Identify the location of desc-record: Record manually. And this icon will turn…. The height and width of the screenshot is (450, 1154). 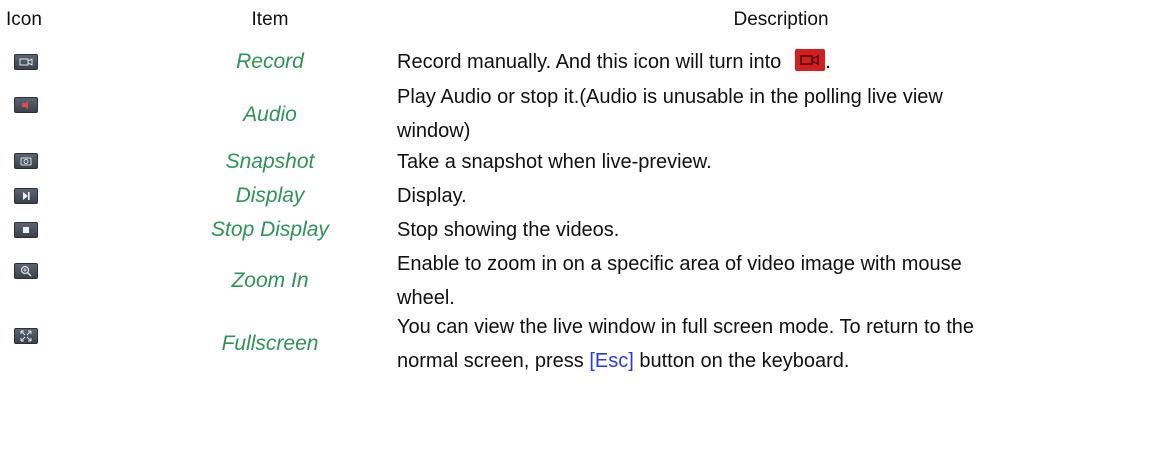
(767, 62).